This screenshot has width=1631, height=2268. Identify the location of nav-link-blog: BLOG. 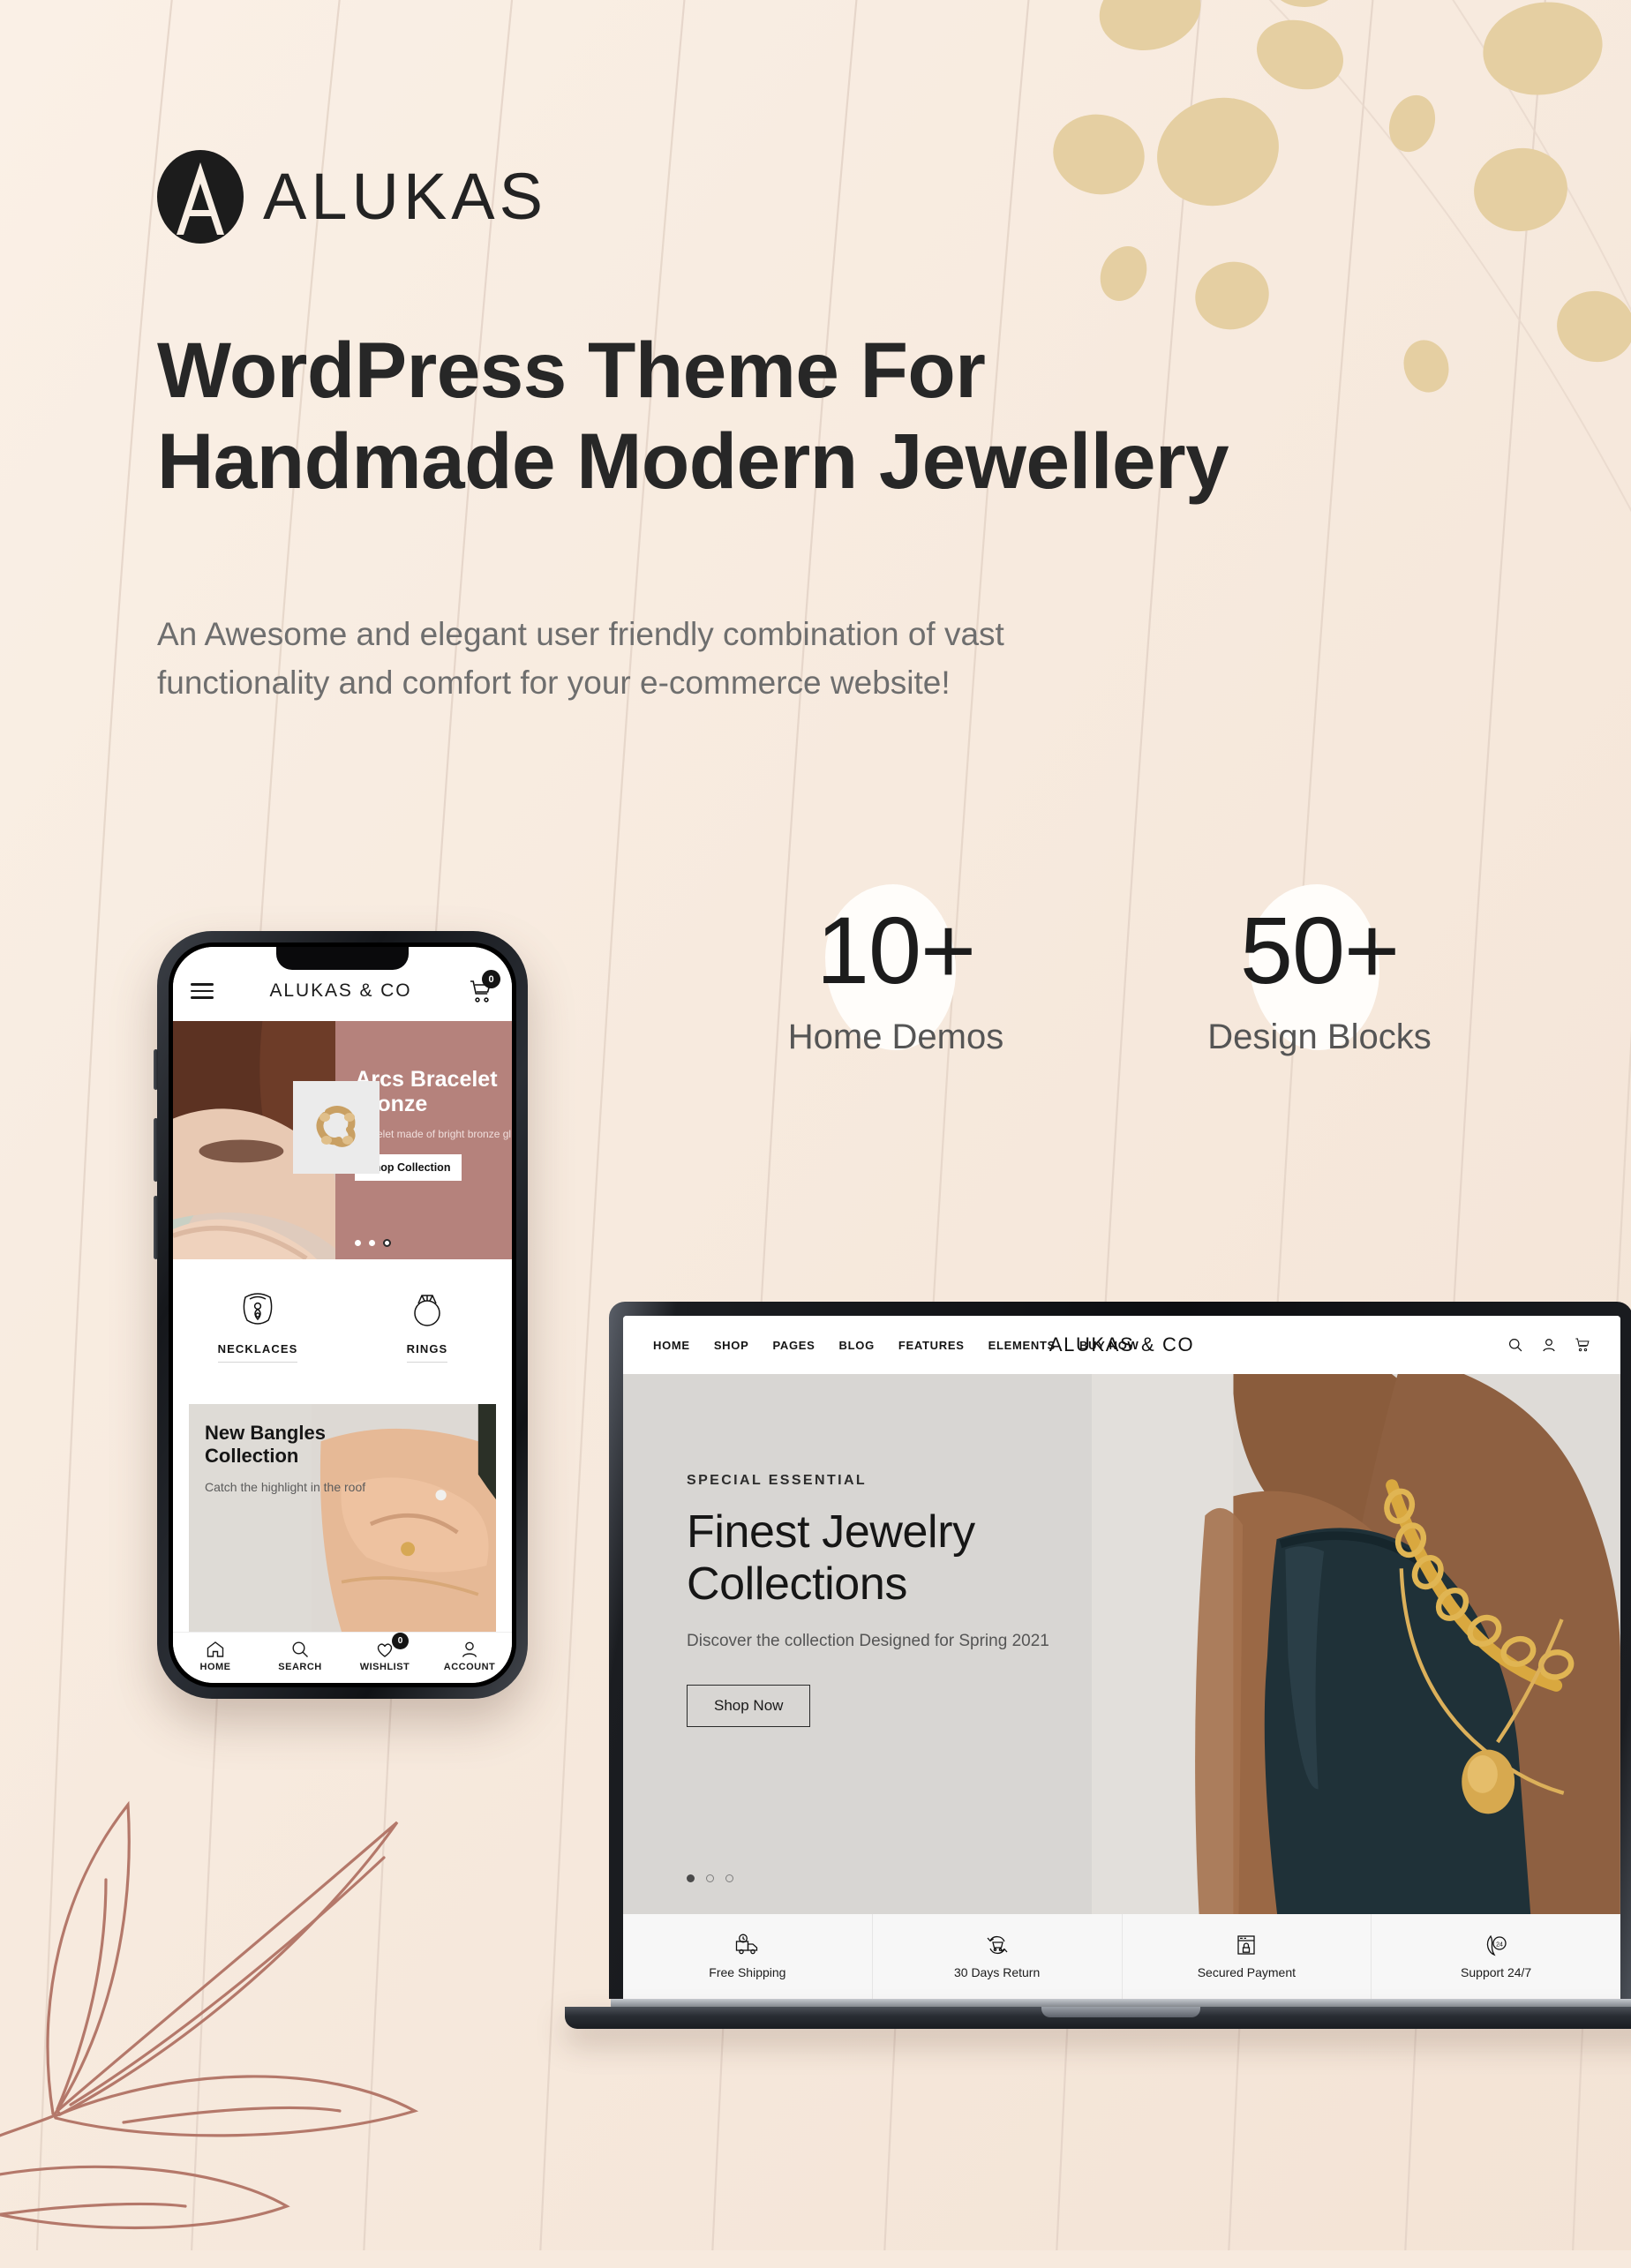
(857, 1345).